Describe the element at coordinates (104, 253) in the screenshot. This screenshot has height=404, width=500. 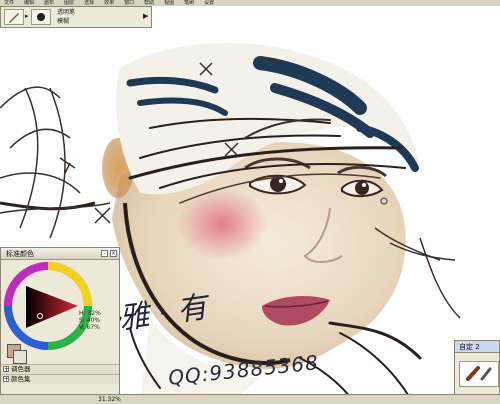
I see `minimize-icon: -` at that location.